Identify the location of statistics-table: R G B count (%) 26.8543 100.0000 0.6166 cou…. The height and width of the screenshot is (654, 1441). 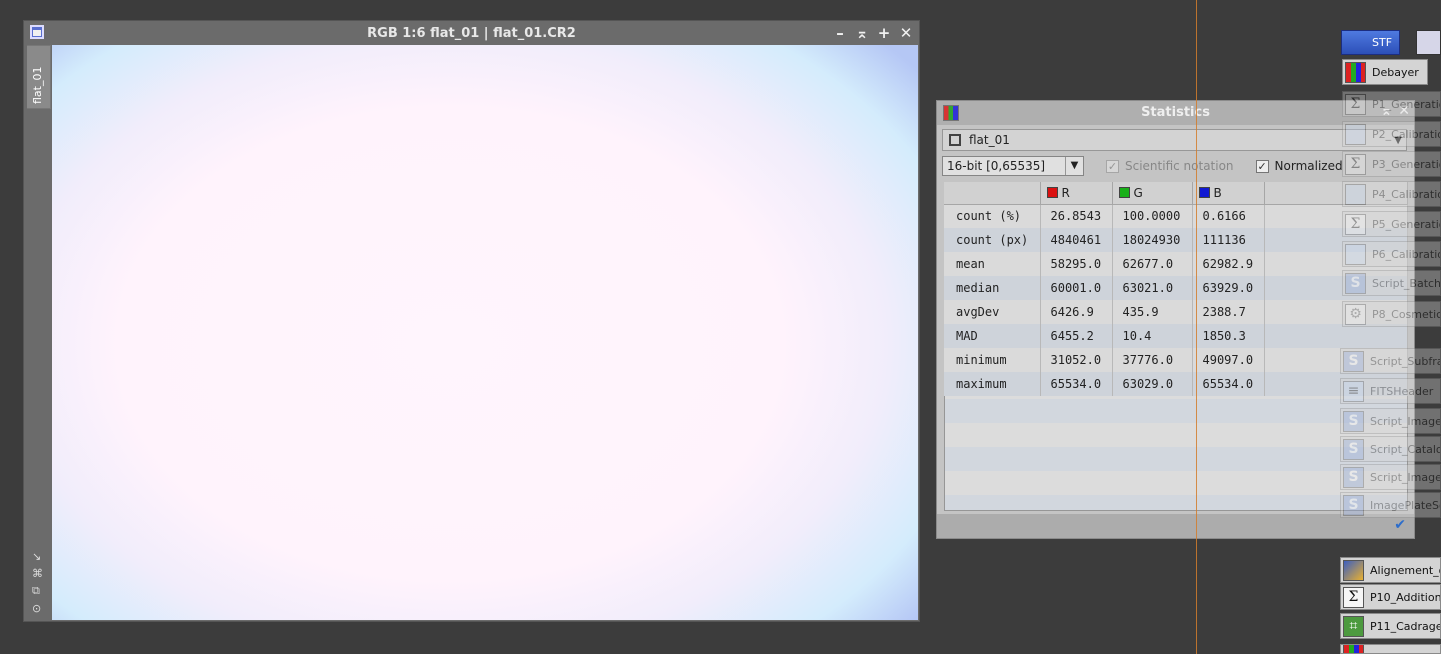
(1176, 289).